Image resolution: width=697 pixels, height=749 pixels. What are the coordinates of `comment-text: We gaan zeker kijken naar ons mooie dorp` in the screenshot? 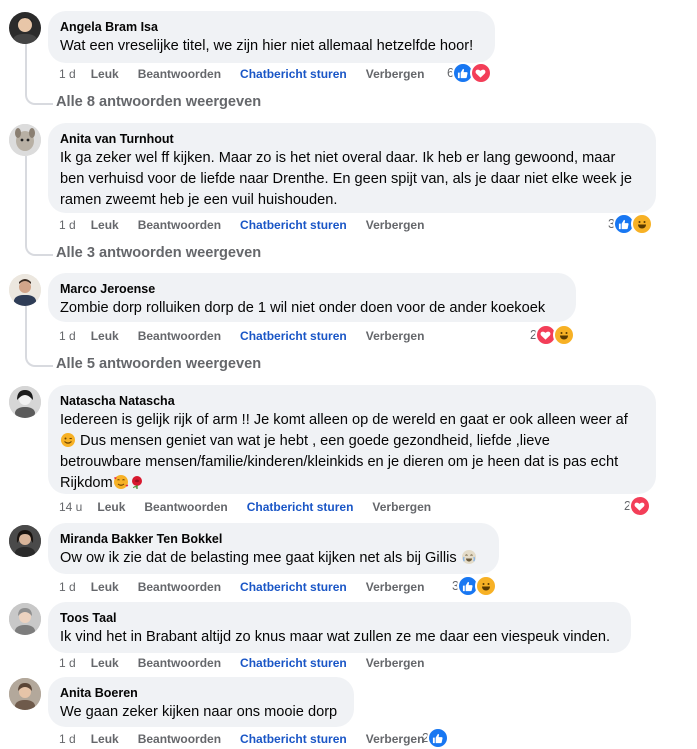 It's located at (199, 712).